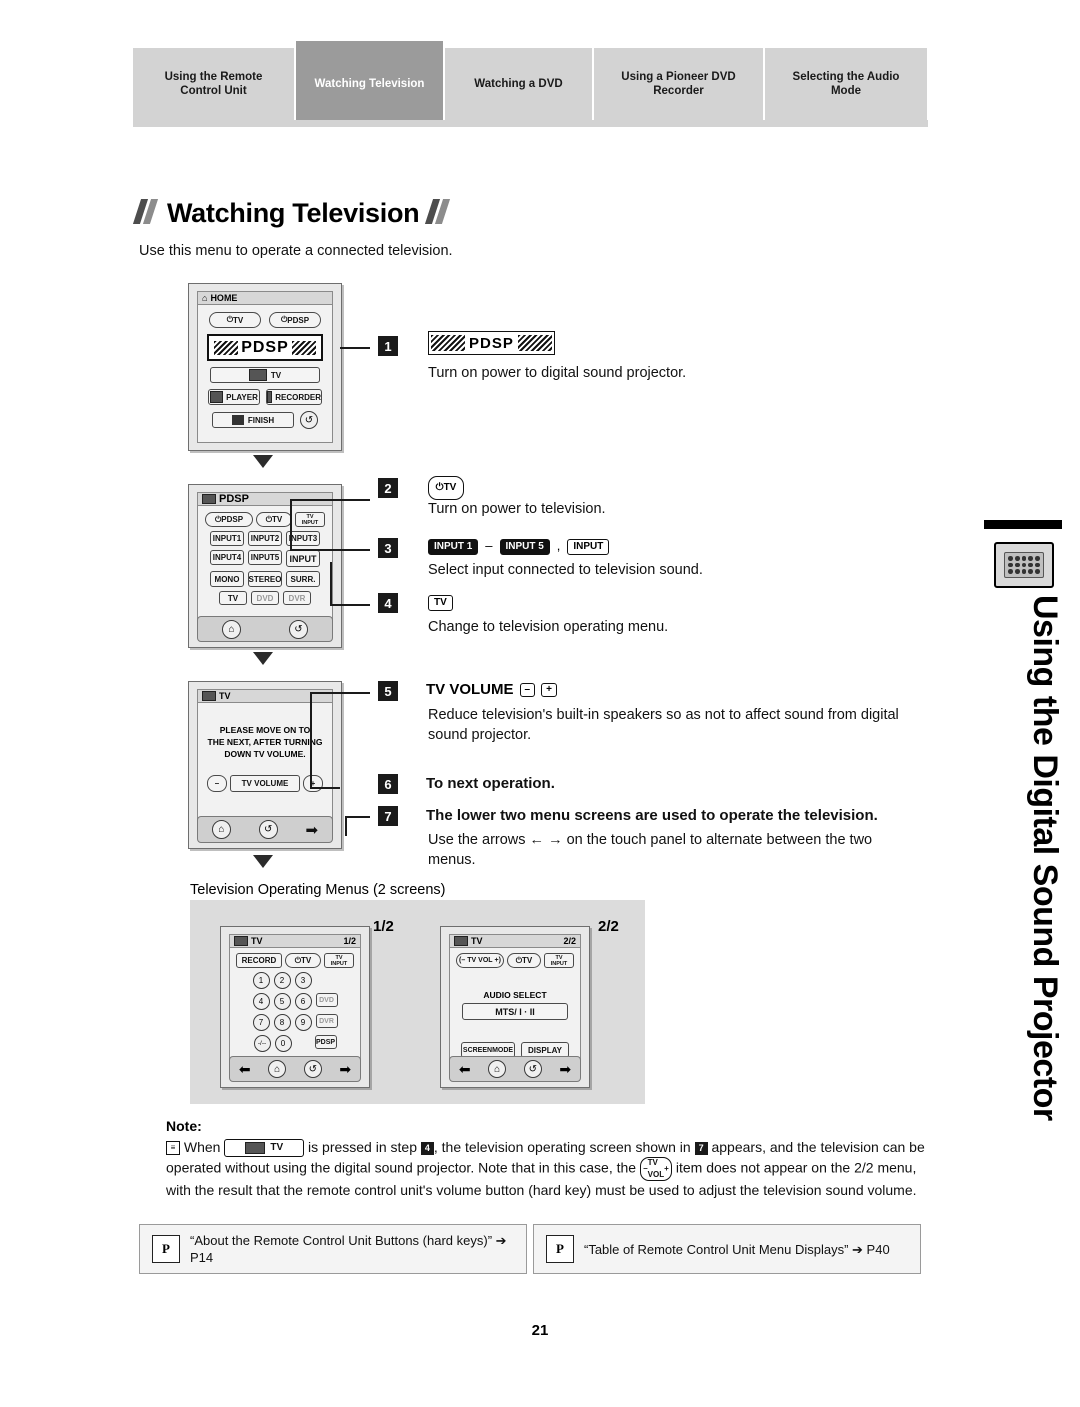 This screenshot has height=1407, width=1080. I want to click on input-key-icon: INPUT, so click(588, 546).